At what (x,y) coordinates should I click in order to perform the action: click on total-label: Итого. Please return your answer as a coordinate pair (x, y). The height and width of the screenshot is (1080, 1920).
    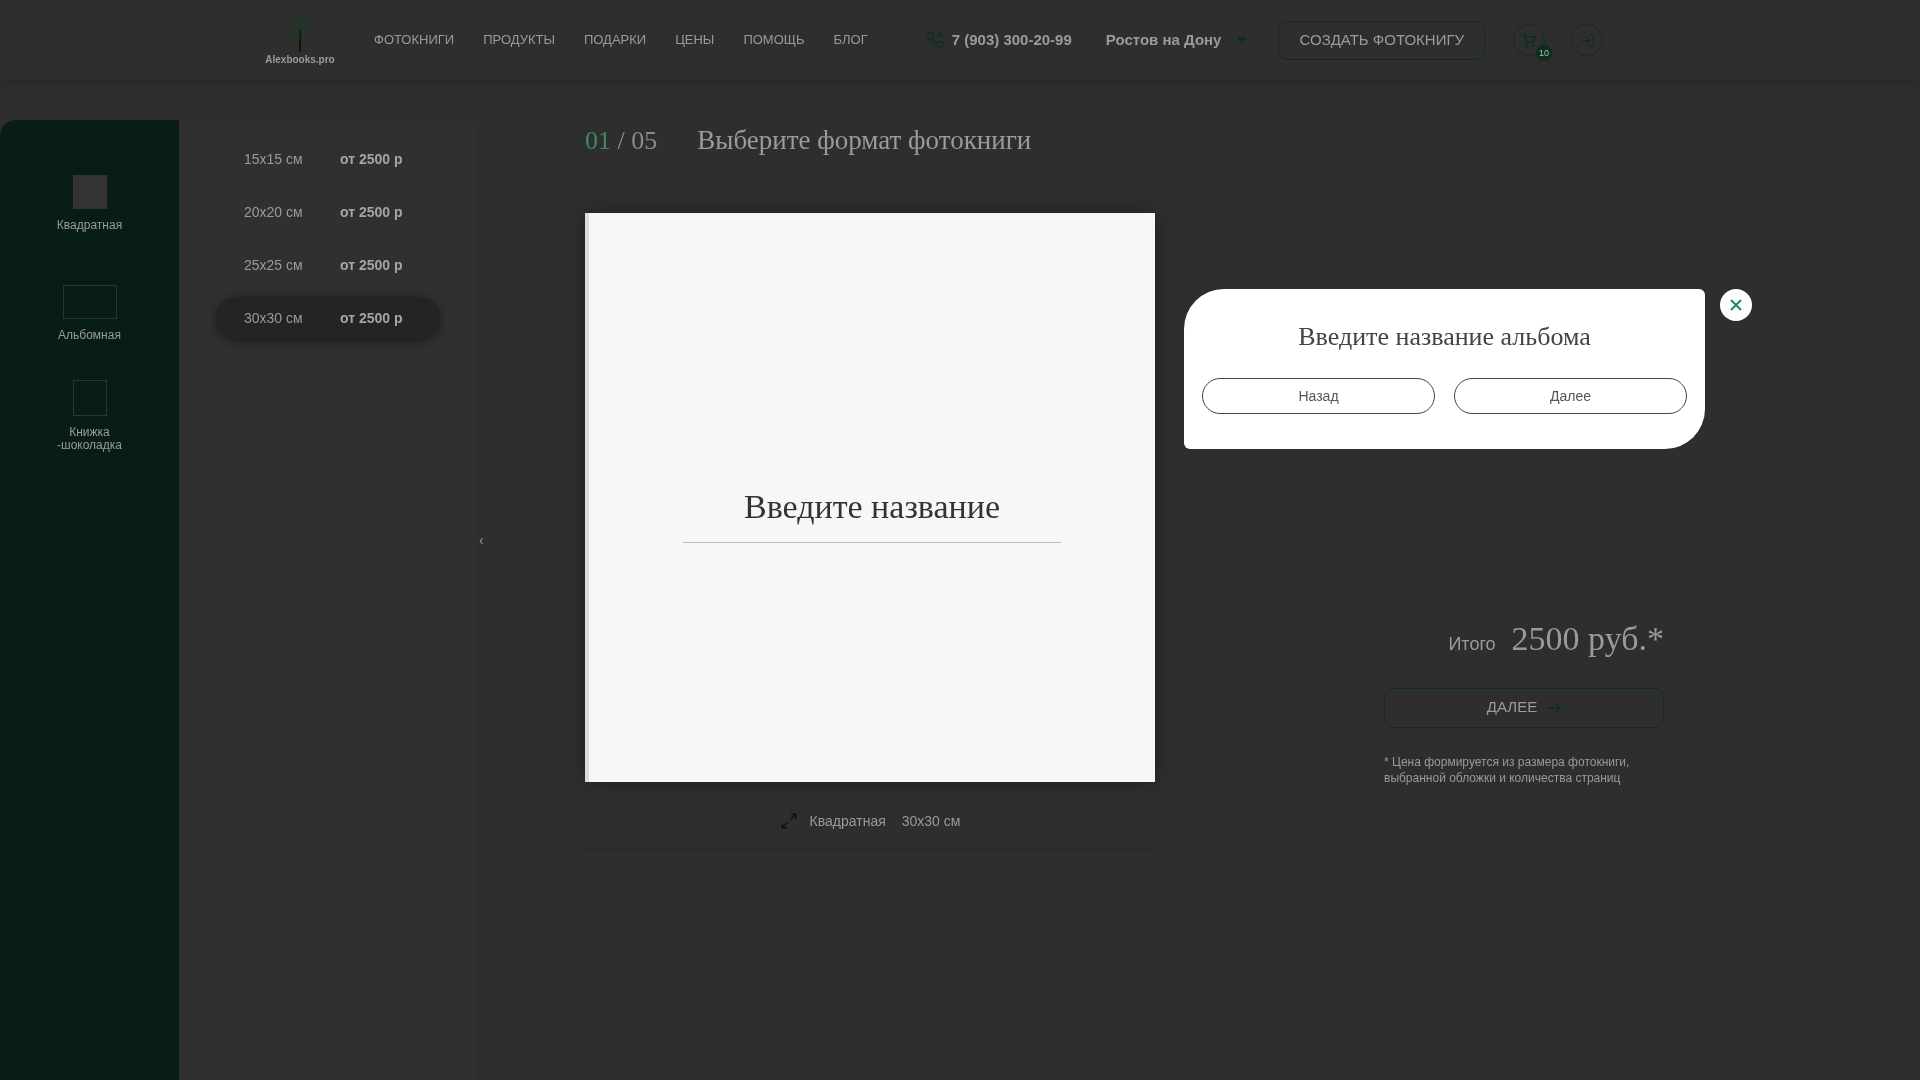
    Looking at the image, I should click on (1472, 644).